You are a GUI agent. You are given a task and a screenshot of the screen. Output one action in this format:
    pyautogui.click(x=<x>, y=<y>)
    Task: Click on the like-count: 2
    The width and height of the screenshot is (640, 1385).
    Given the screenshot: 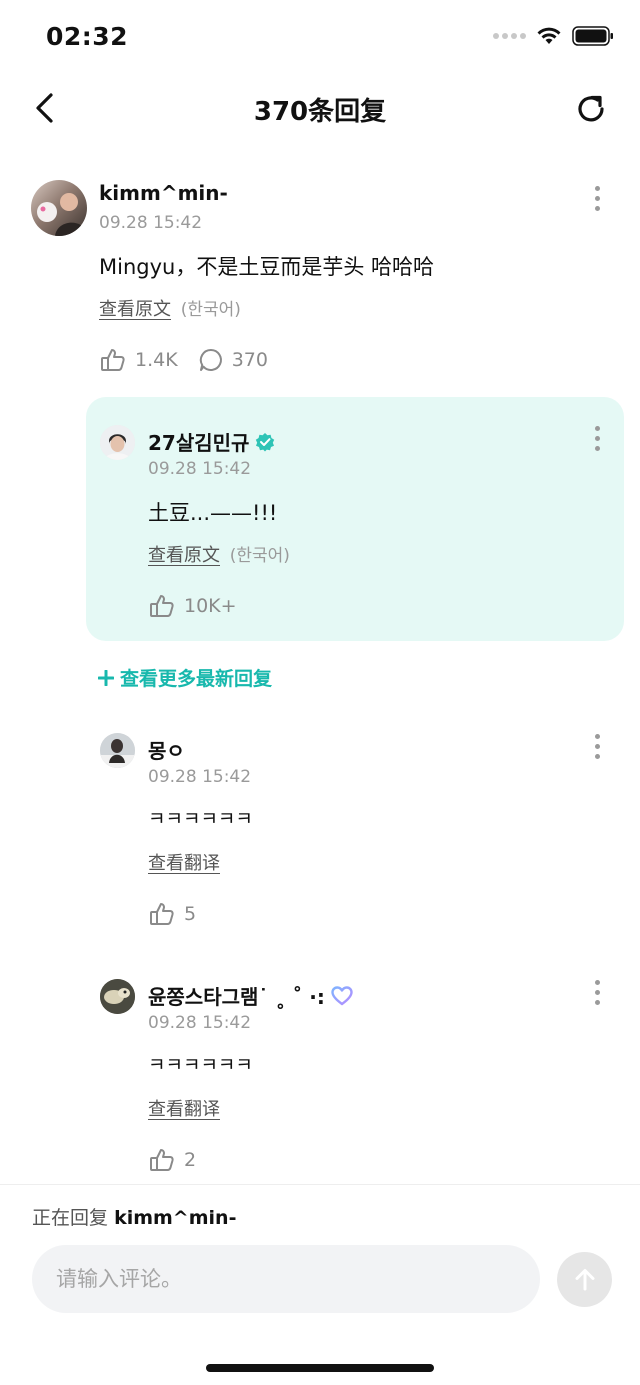 What is the action you would take?
    pyautogui.click(x=190, y=1160)
    